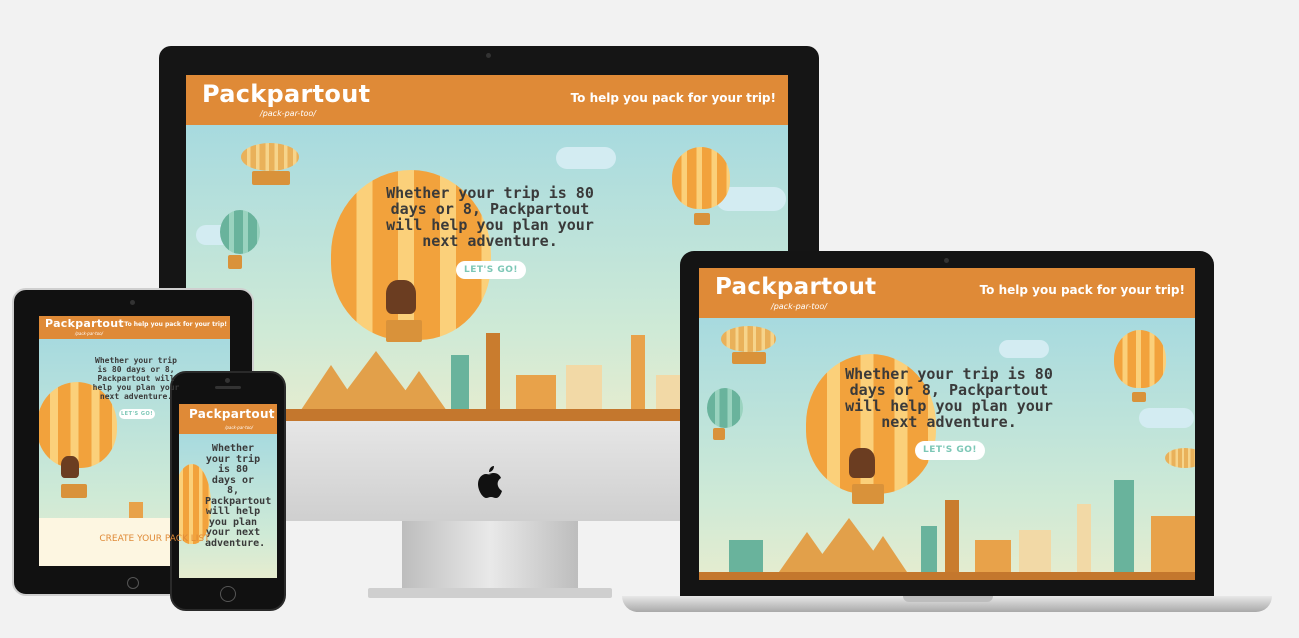 The image size is (1299, 638). Describe the element at coordinates (228, 387) in the screenshot. I see `phone-speaker` at that location.